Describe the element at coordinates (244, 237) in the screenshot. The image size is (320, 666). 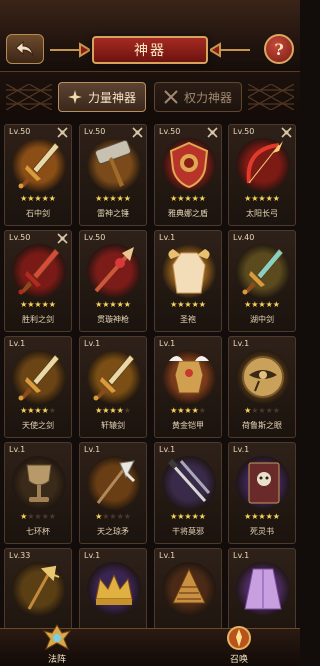
I see `artifact-level: Lv.40` at that location.